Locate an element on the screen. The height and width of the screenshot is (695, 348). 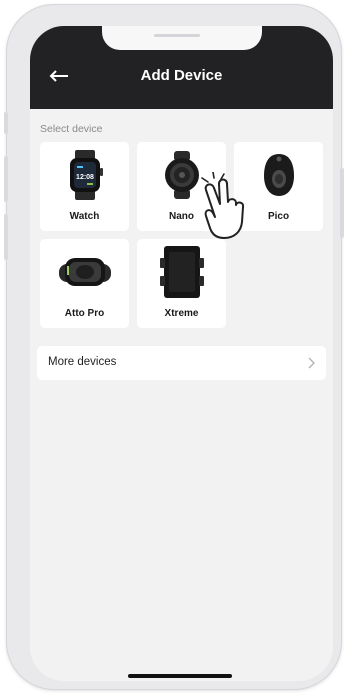
device-label-xtreme: Xtreme is located at coordinates (181, 313).